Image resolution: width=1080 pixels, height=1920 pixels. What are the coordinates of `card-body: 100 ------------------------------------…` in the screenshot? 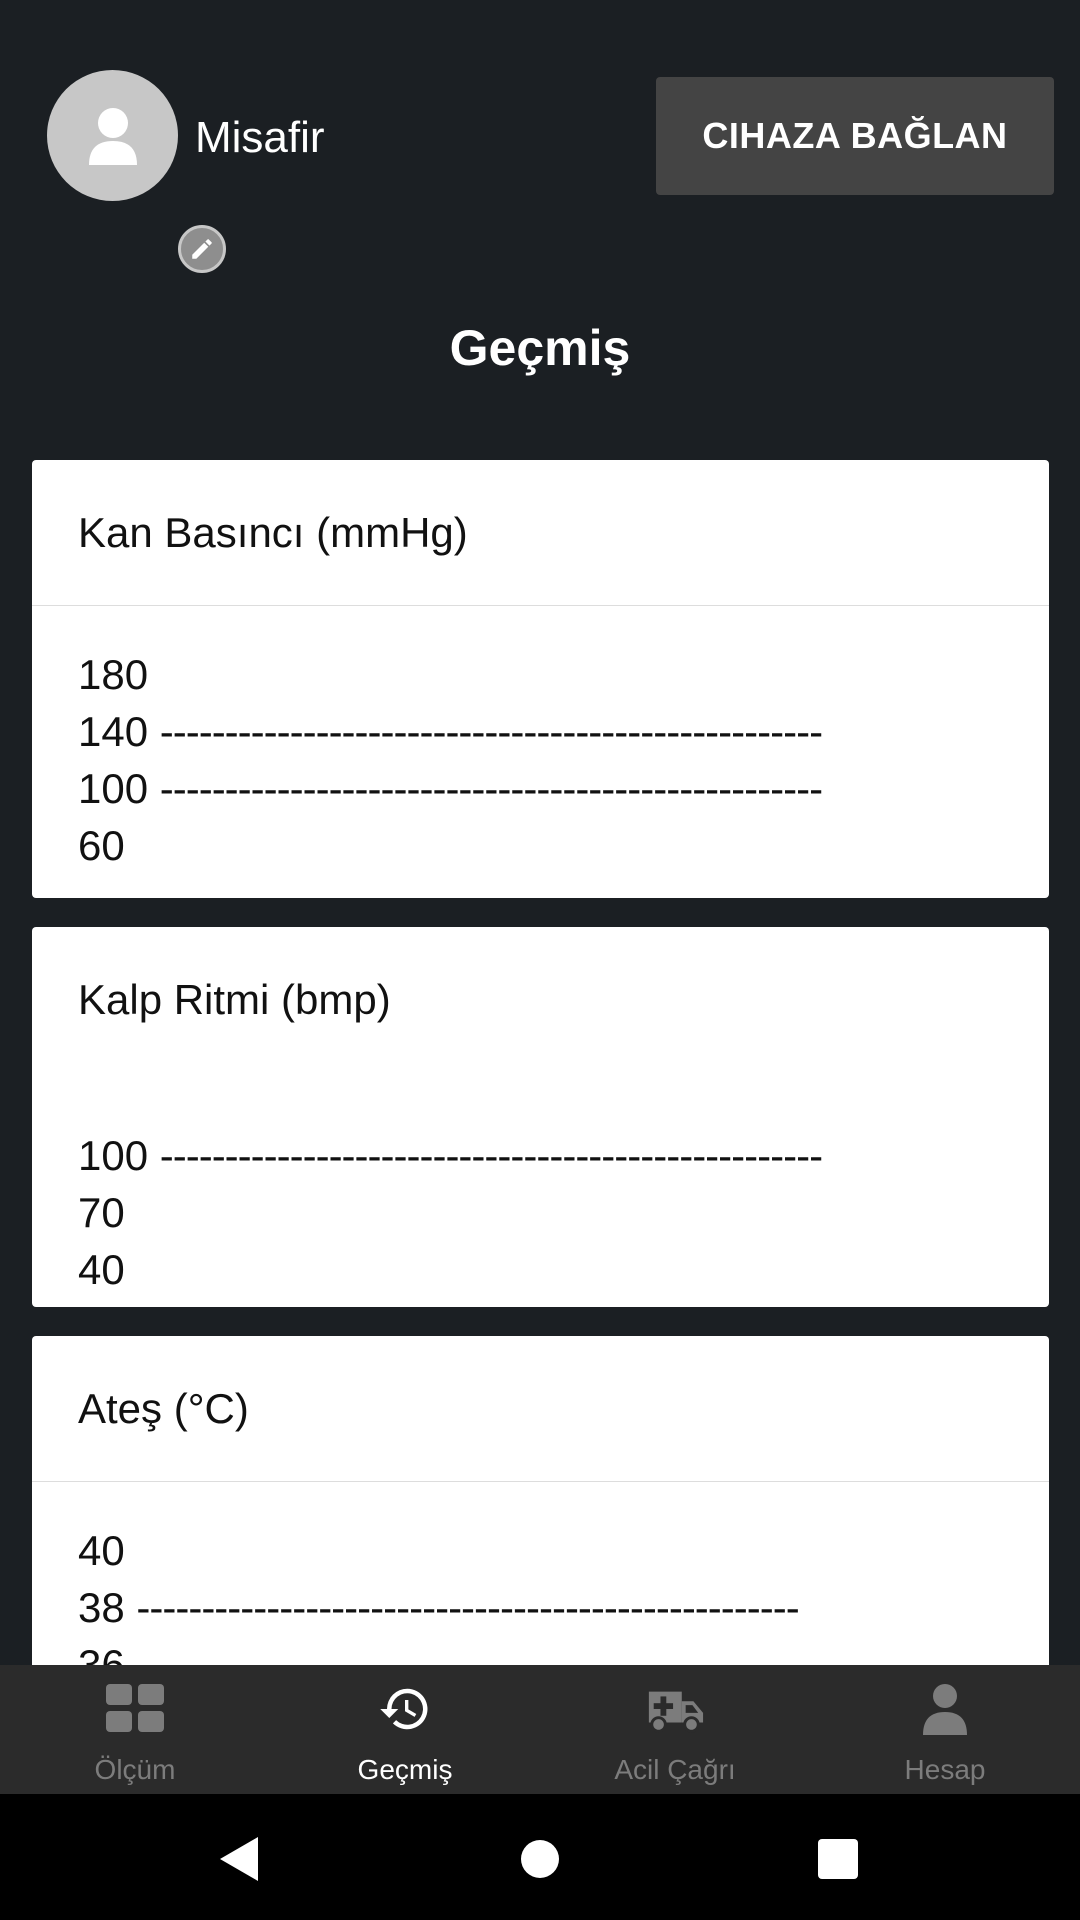 It's located at (540, 1185).